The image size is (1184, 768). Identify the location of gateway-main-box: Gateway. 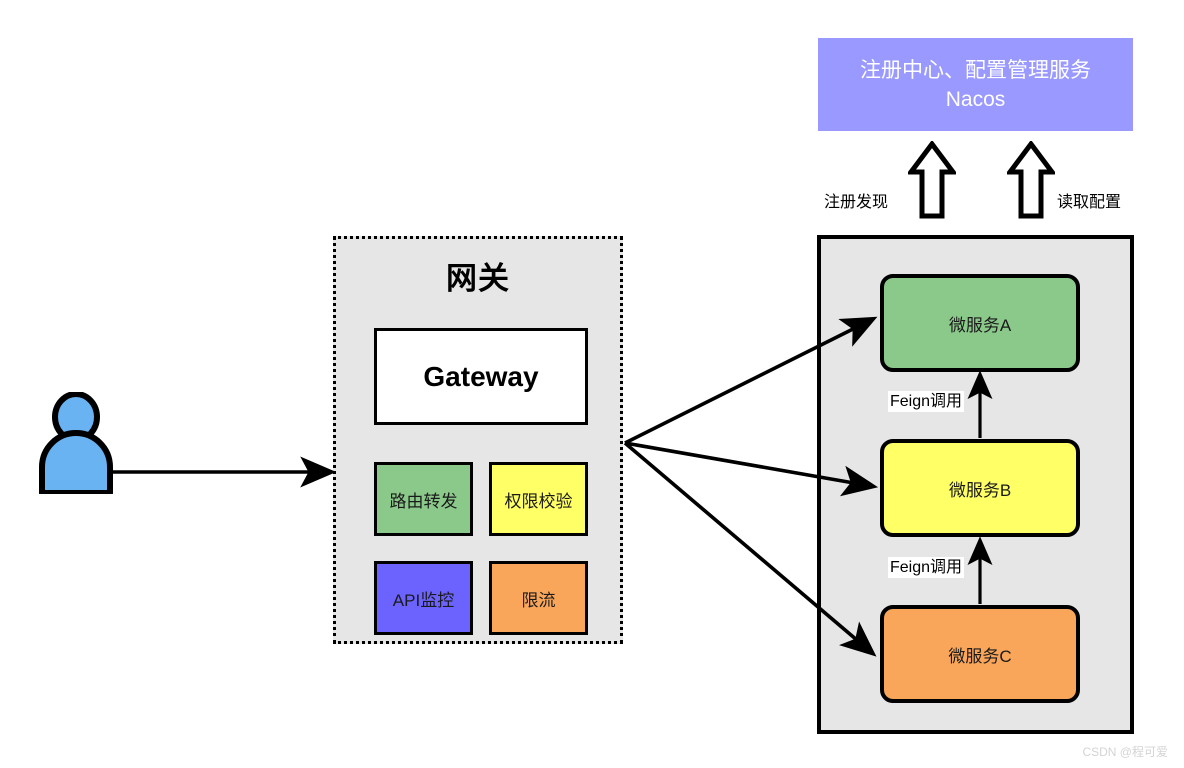
(481, 376).